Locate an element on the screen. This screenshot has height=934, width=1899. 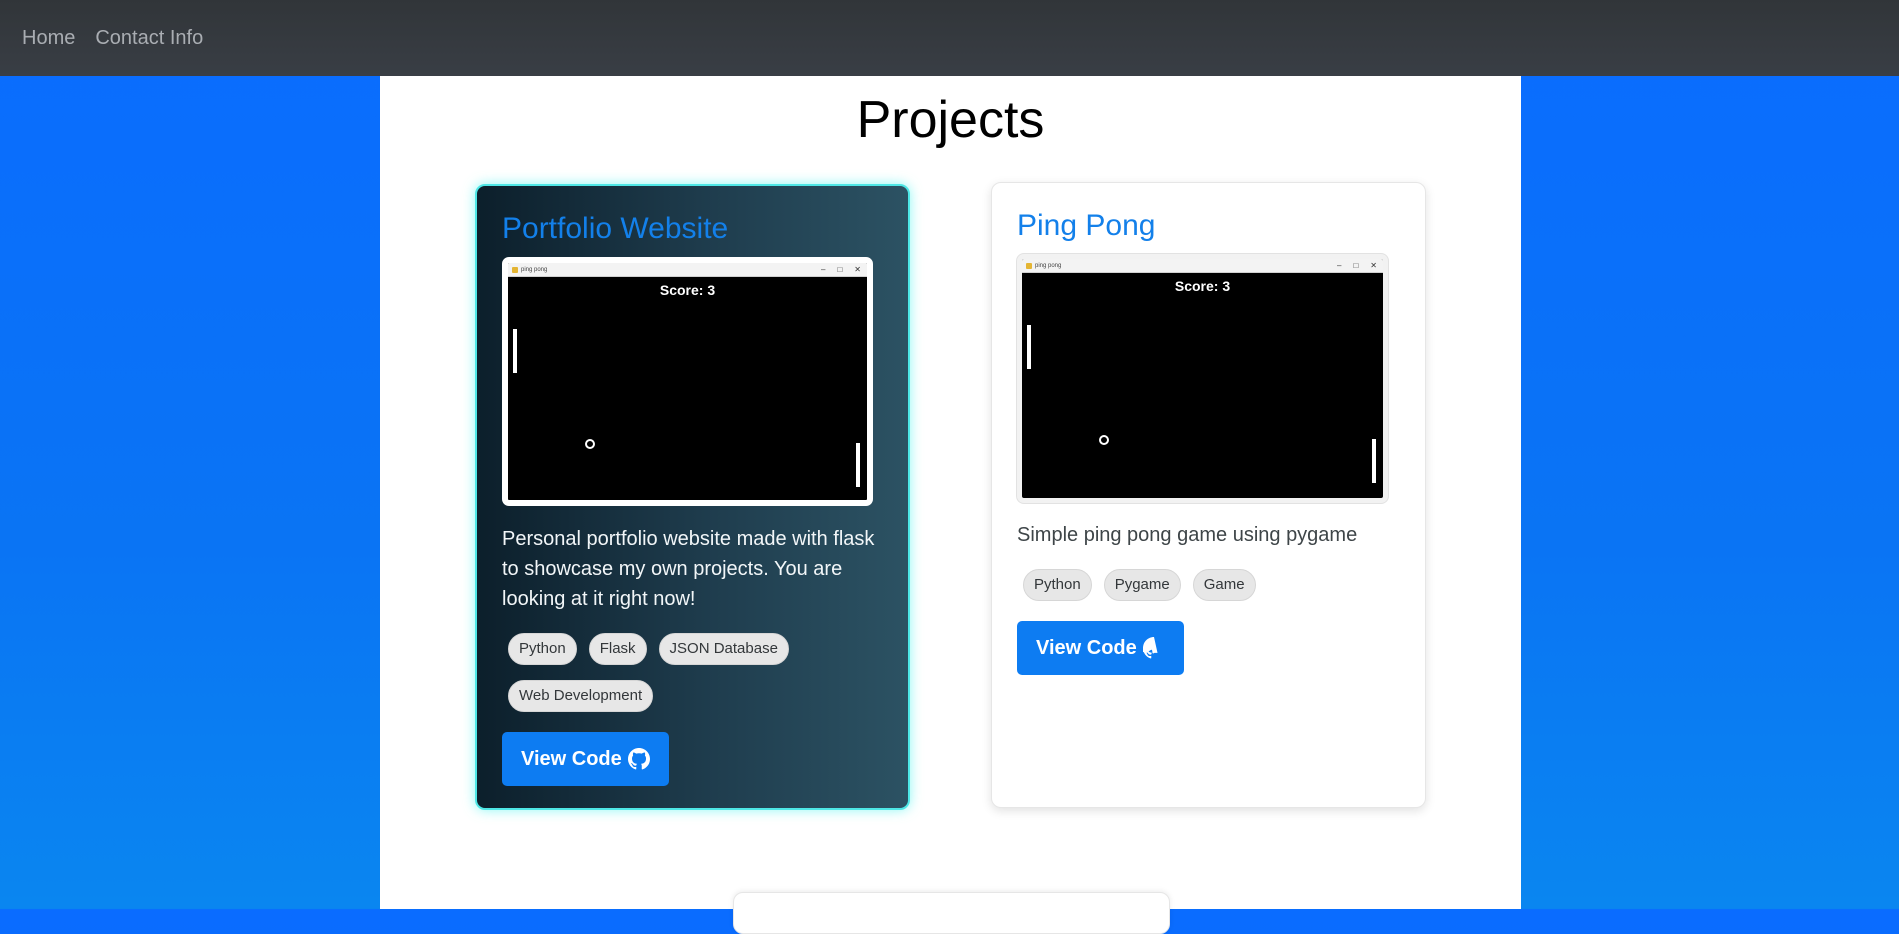
page-title: Projects is located at coordinates (950, 120).